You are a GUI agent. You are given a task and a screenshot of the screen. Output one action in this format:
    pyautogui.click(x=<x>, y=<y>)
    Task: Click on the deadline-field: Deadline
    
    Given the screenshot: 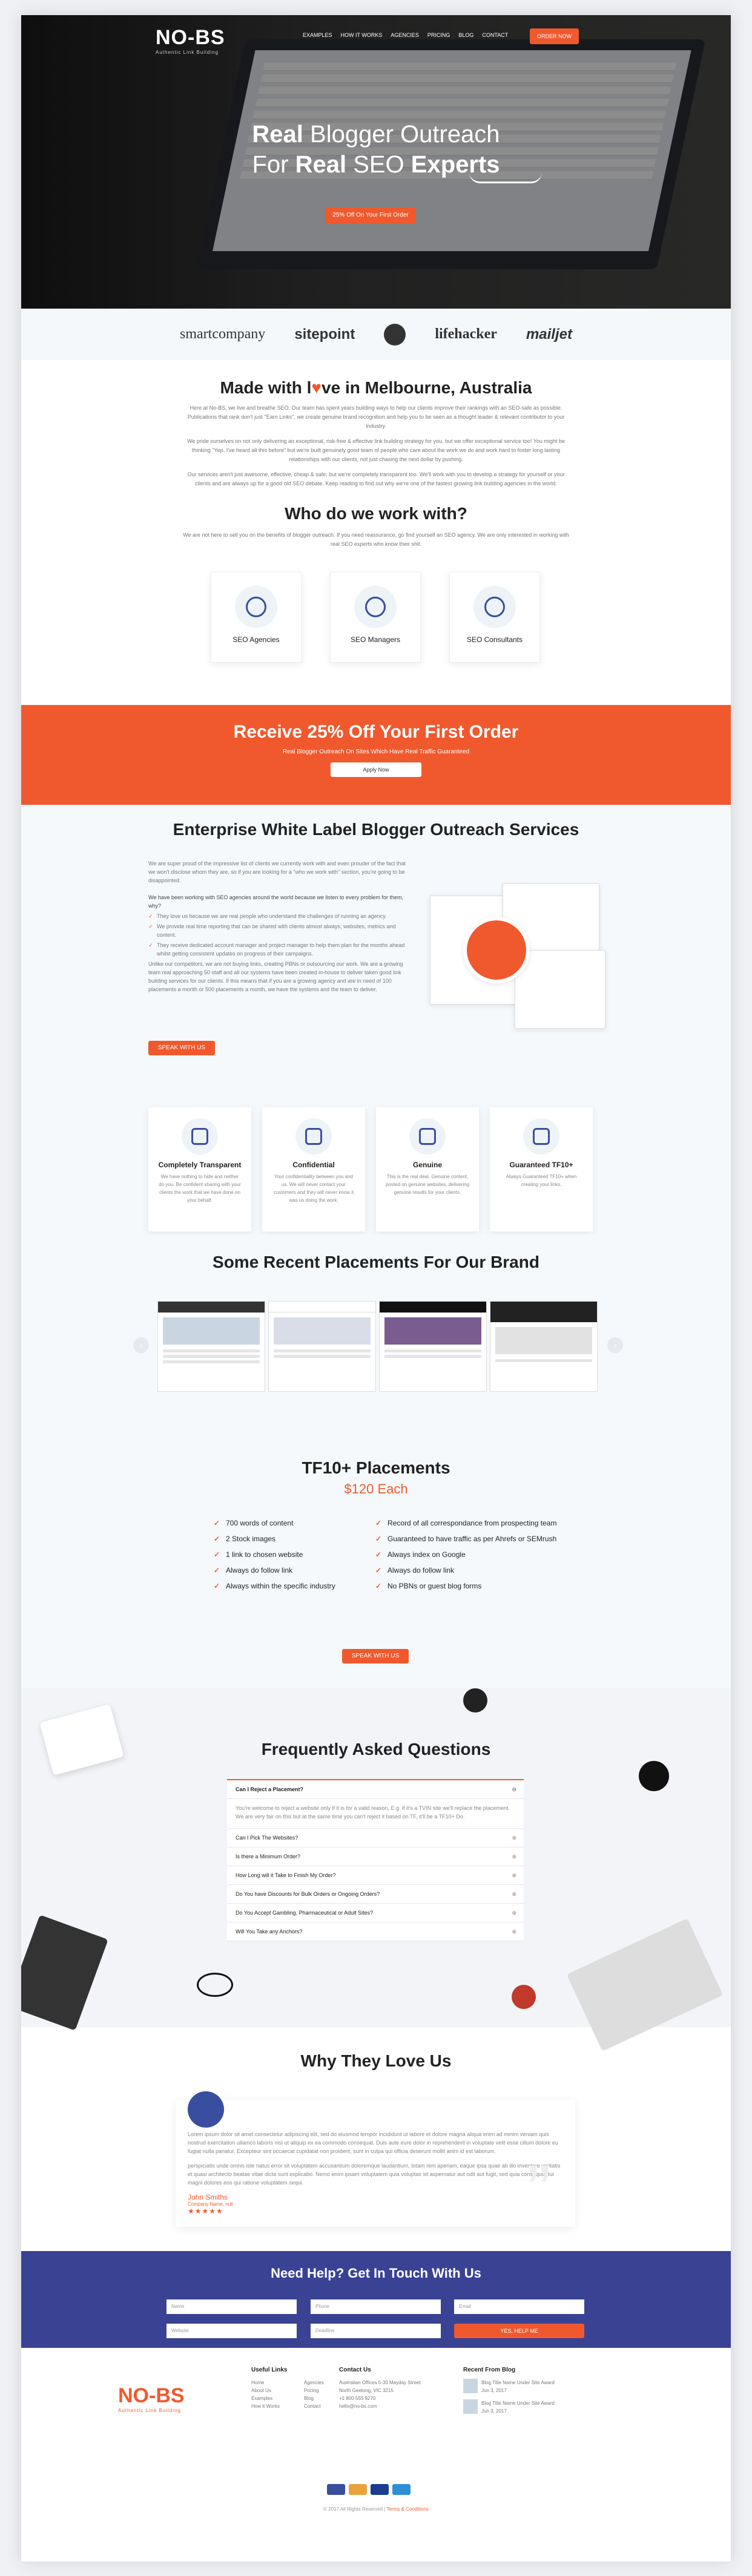 What is the action you would take?
    pyautogui.click(x=376, y=2331)
    